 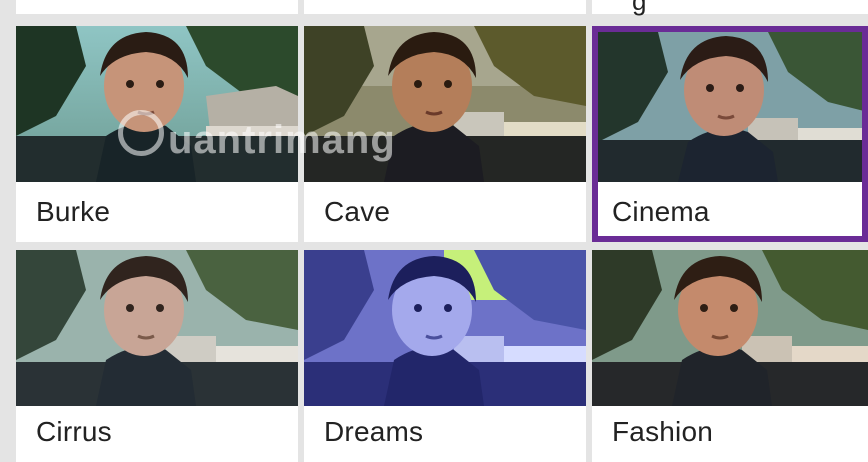 What do you see at coordinates (639, 8) in the screenshot?
I see `filter-label-partial: g` at bounding box center [639, 8].